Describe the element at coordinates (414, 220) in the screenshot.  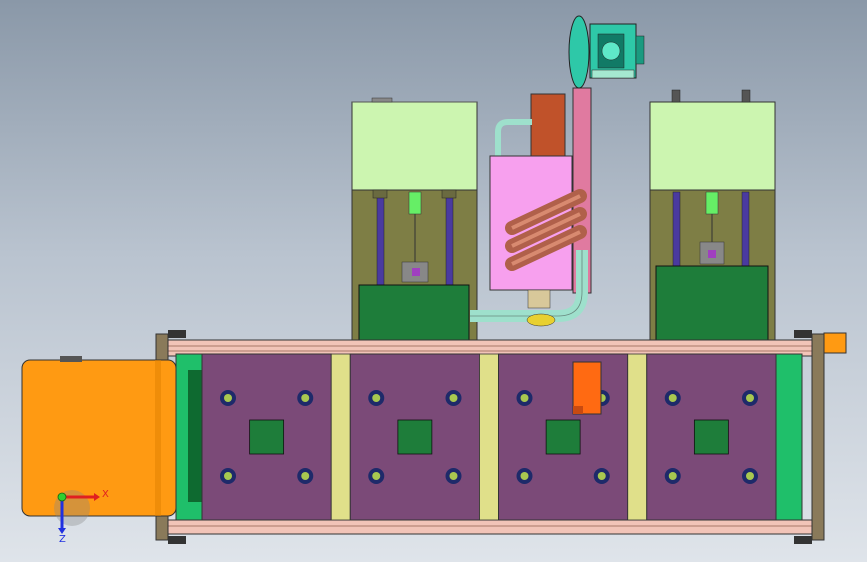
I see `left-tank-assembly` at that location.